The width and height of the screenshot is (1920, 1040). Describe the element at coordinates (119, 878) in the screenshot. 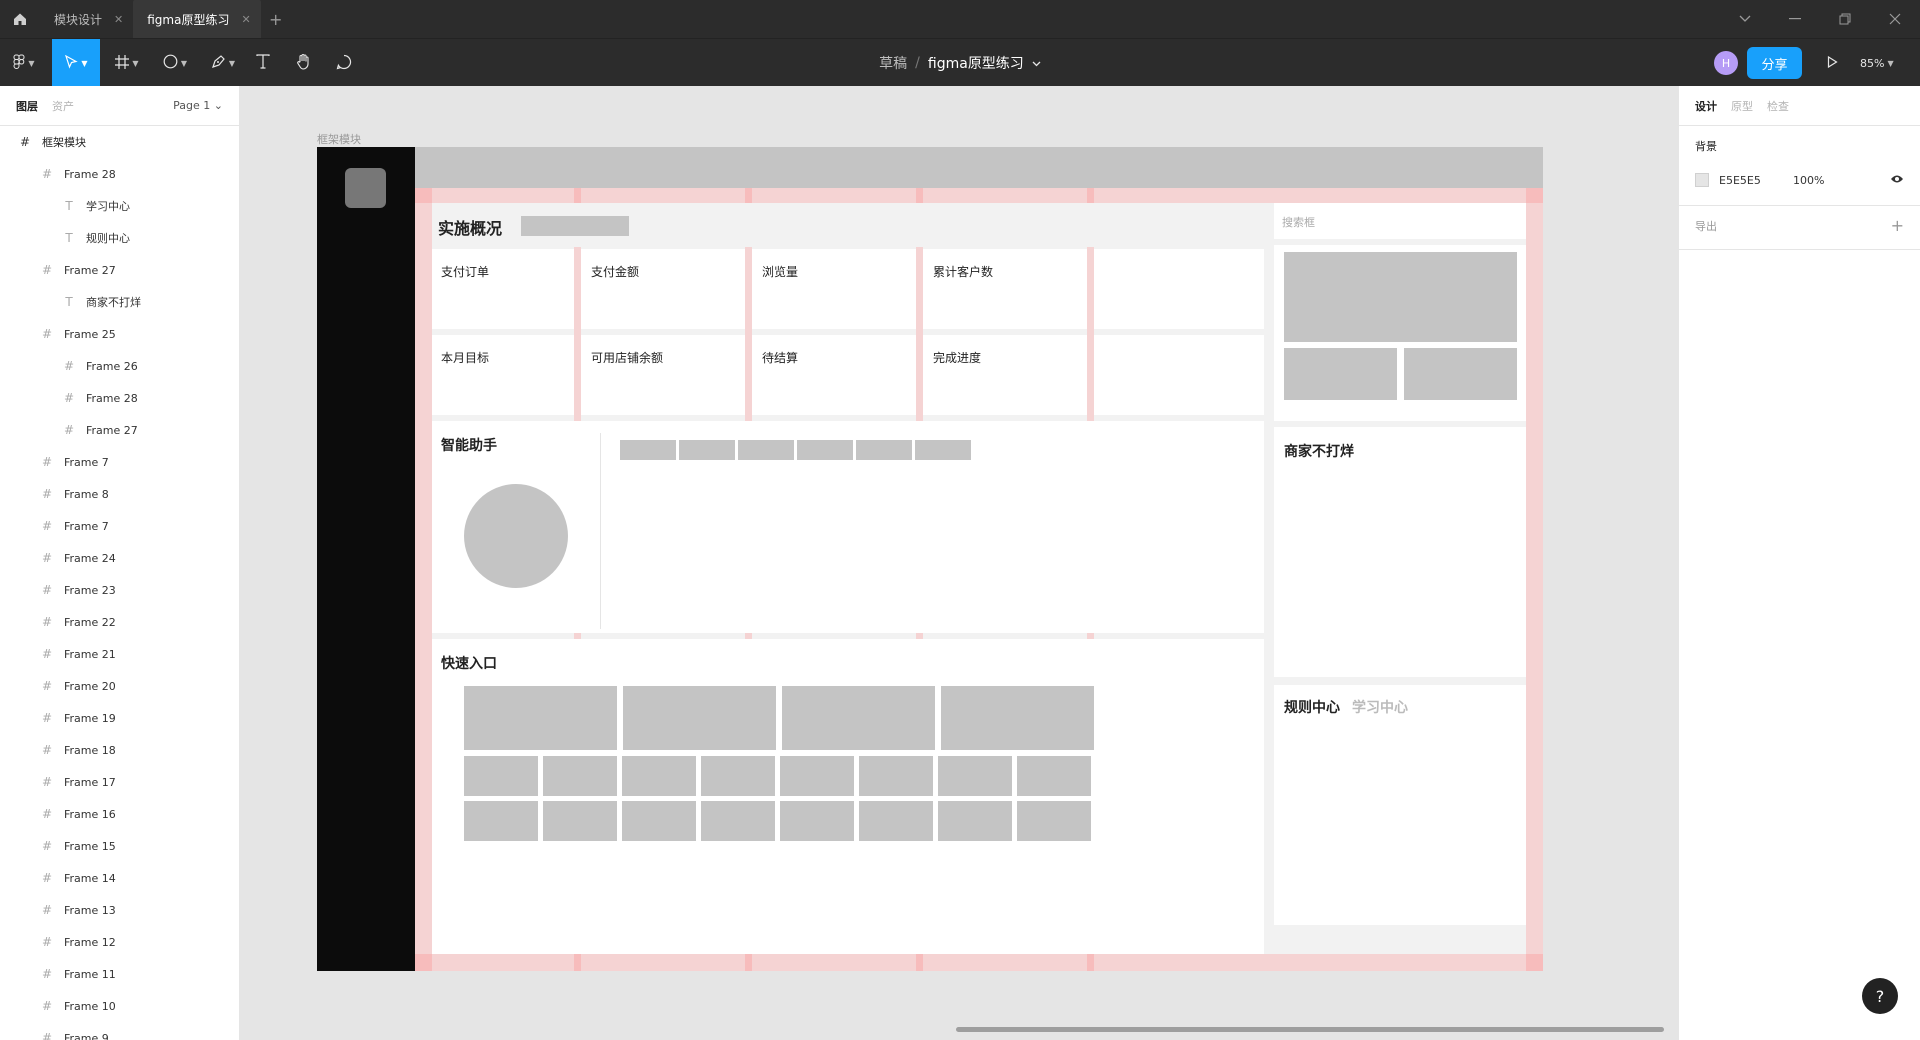

I see `layer-item: # Frame 14` at that location.